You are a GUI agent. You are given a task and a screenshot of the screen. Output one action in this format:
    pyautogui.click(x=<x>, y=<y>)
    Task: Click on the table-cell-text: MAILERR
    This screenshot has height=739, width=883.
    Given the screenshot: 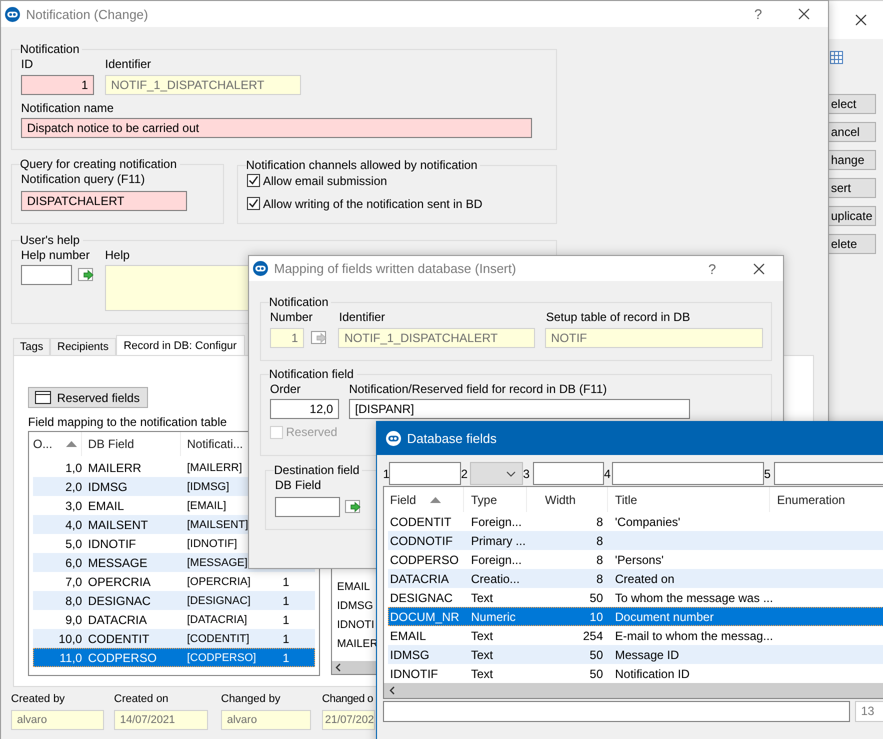 What is the action you would take?
    pyautogui.click(x=114, y=467)
    